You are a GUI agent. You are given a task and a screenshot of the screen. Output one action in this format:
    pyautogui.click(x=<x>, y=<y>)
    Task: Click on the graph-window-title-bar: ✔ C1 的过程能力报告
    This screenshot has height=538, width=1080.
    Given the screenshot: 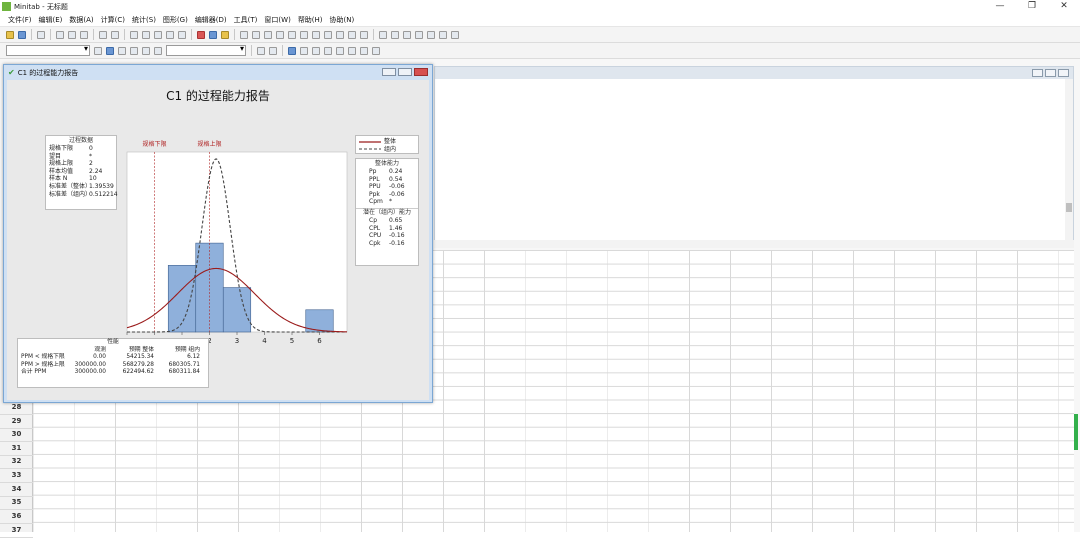 What is the action you would take?
    pyautogui.click(x=218, y=72)
    